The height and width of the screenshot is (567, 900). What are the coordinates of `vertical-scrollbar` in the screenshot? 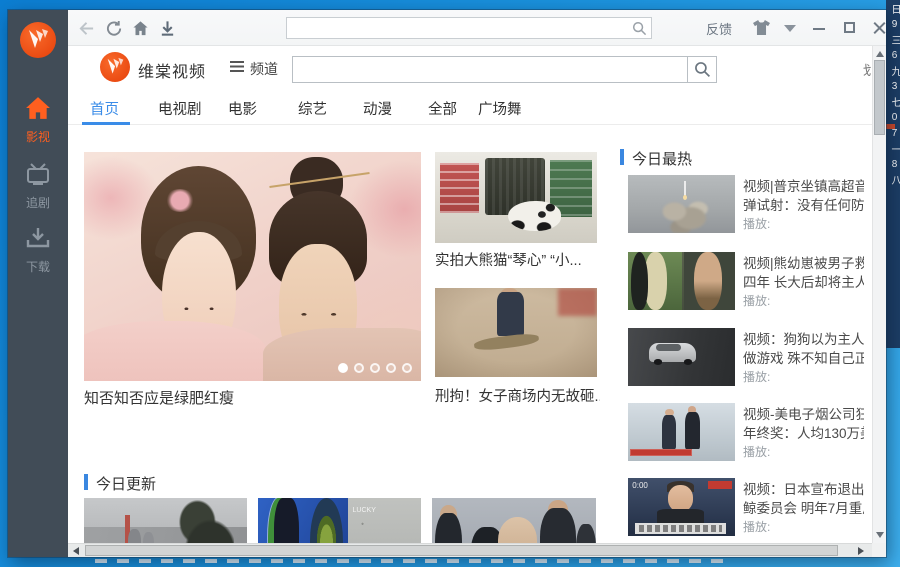 It's located at (879, 294).